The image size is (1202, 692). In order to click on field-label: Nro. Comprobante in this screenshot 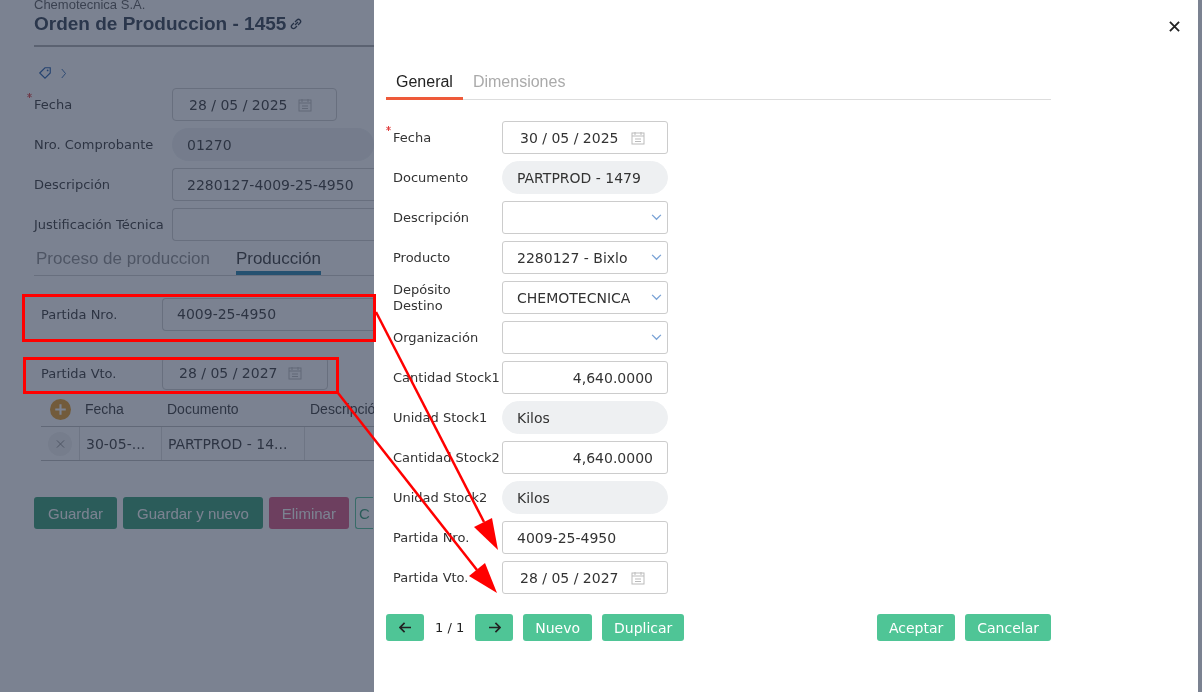, I will do `click(94, 144)`.